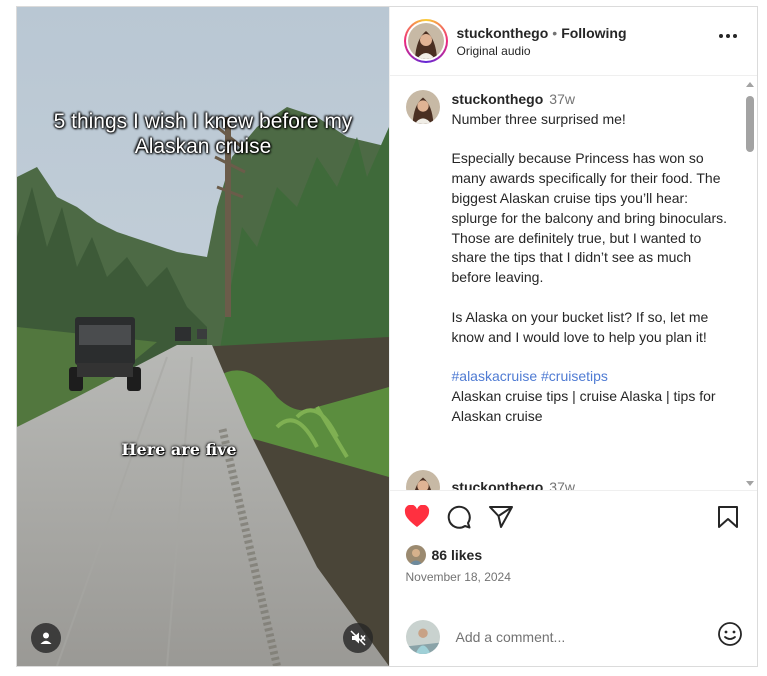  What do you see at coordinates (562, 484) in the screenshot?
I see `comment-time: 37w` at bounding box center [562, 484].